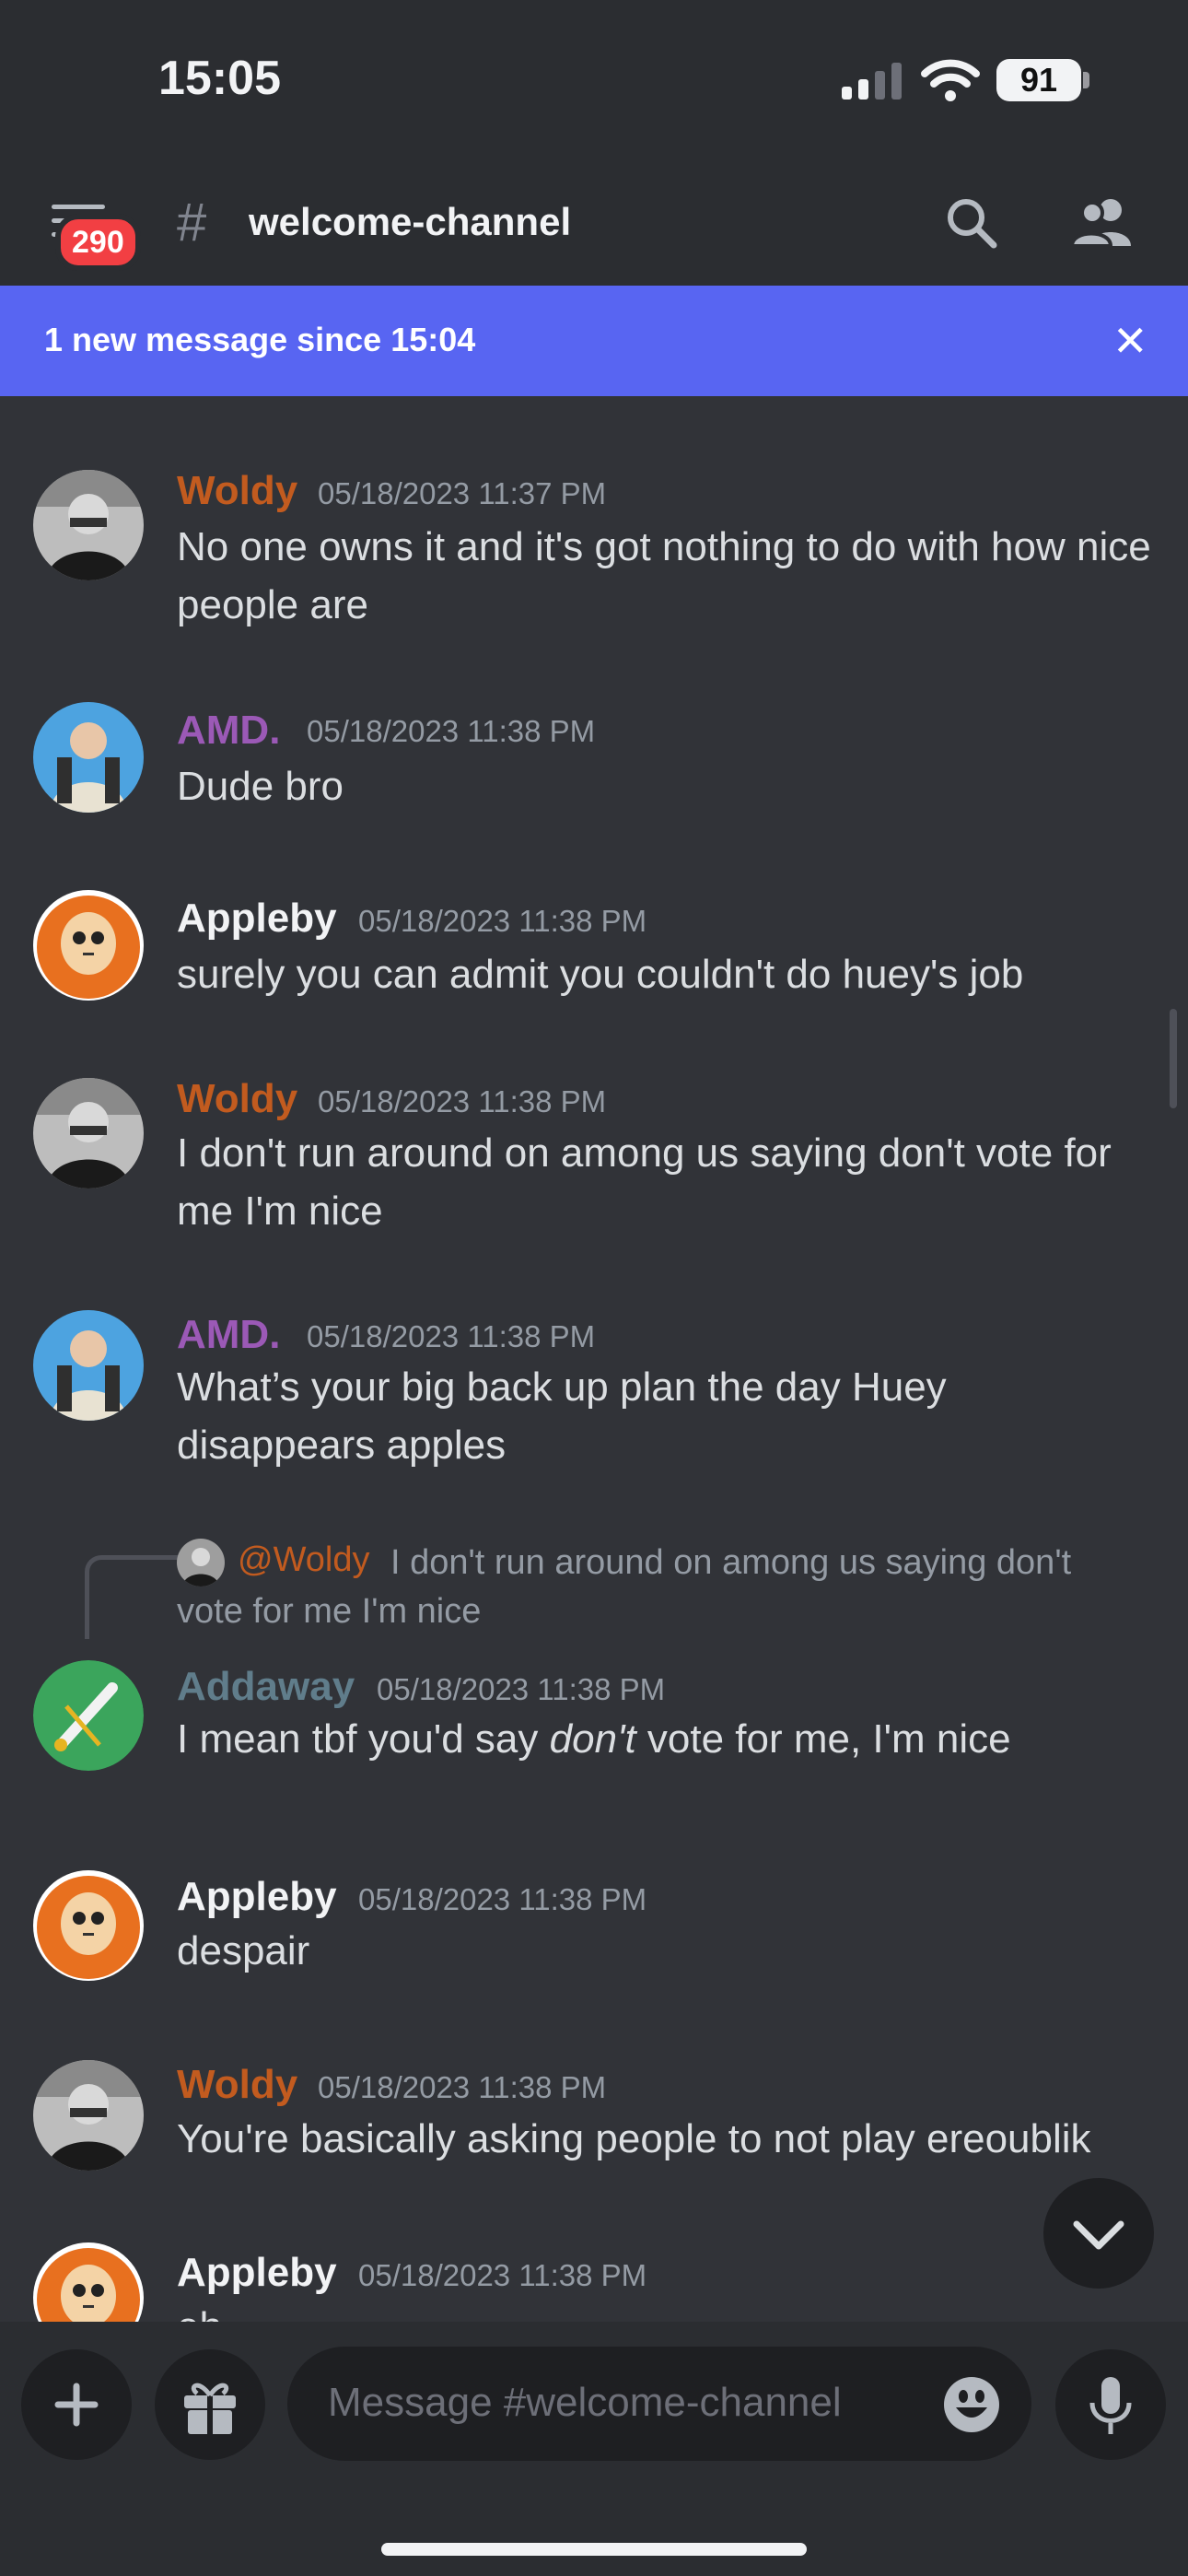  Describe the element at coordinates (592, 1739) in the screenshot. I see `message-text-italic: don't` at that location.